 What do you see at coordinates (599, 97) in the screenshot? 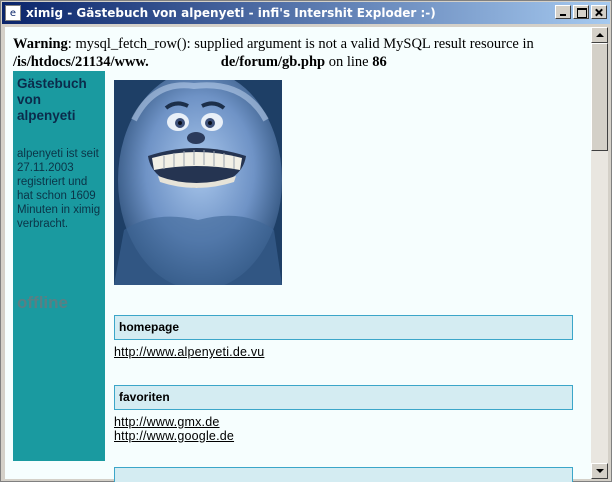
I see `scroll-thumb` at bounding box center [599, 97].